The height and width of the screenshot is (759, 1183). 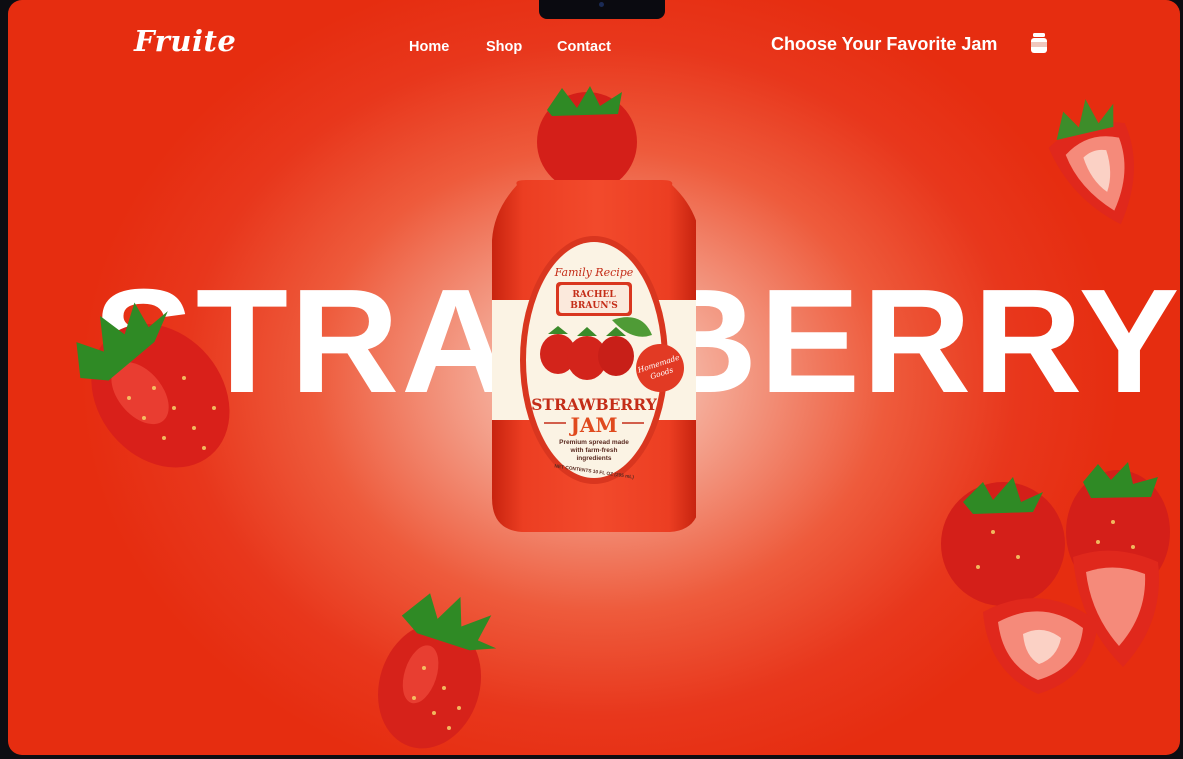 I want to click on nav-home: Home, so click(x=429, y=47).